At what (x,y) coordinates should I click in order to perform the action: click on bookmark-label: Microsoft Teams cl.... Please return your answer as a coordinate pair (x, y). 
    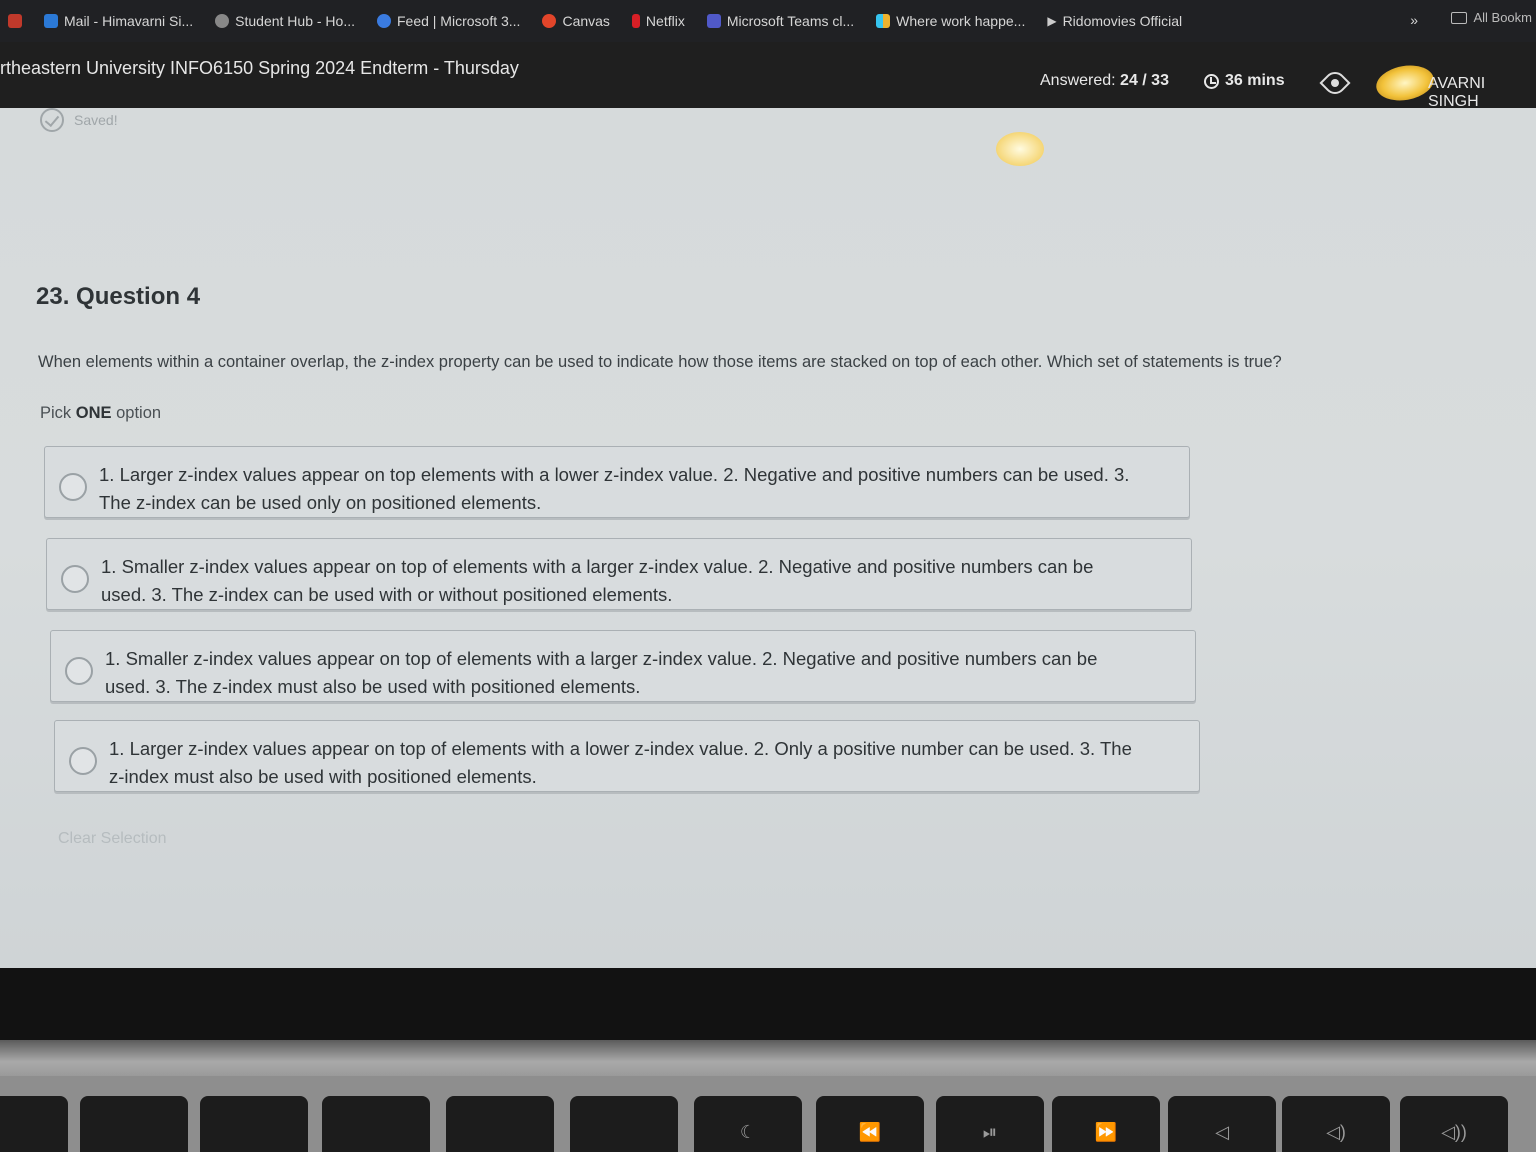
    Looking at the image, I should click on (790, 21).